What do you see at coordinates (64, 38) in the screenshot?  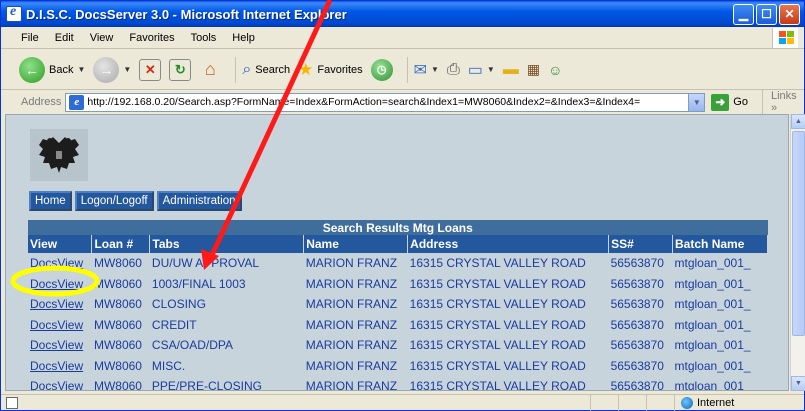 I see `menu-edit: Edit` at bounding box center [64, 38].